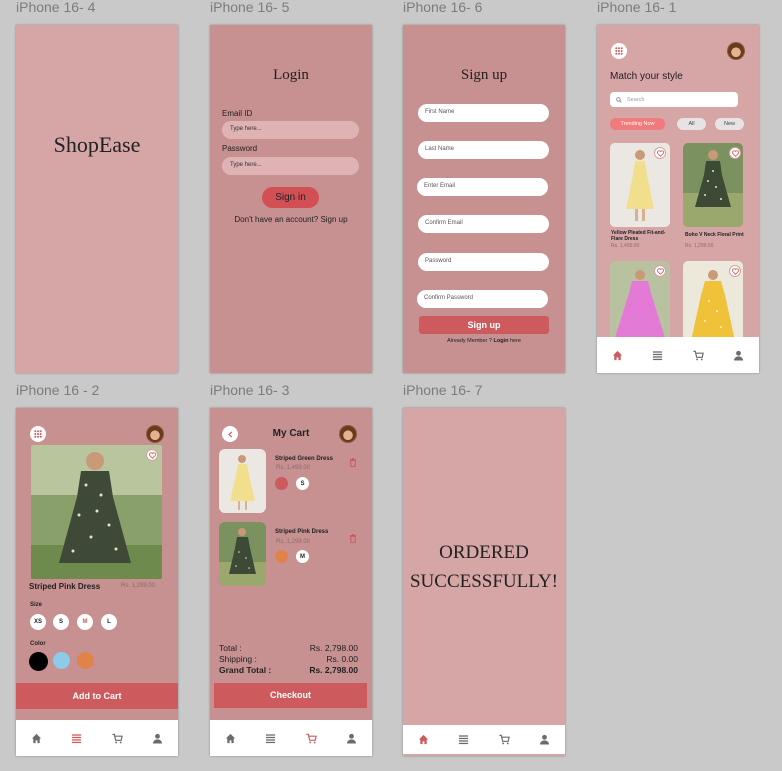 The width and height of the screenshot is (782, 771). Describe the element at coordinates (97, 199) in the screenshot. I see `splash-screen: ShopEase` at that location.